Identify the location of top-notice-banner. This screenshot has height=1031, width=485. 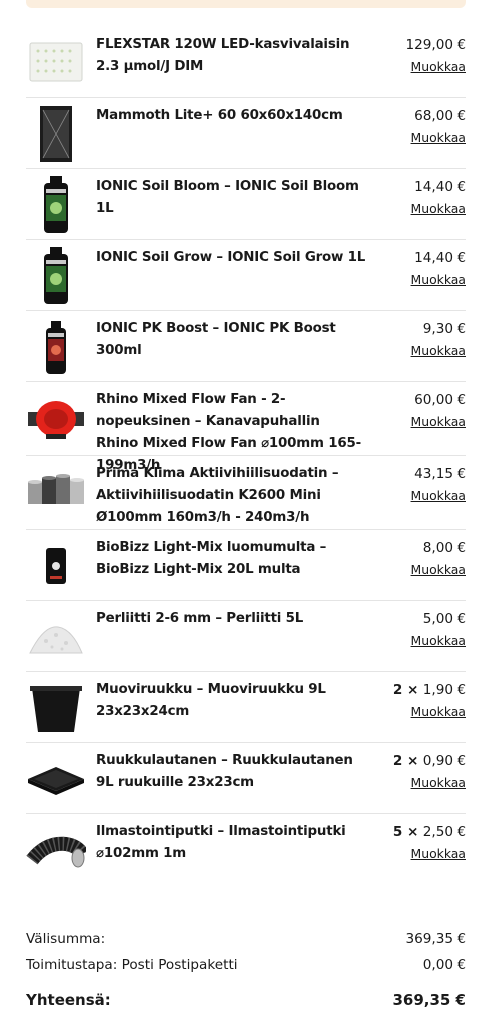
(246, 4).